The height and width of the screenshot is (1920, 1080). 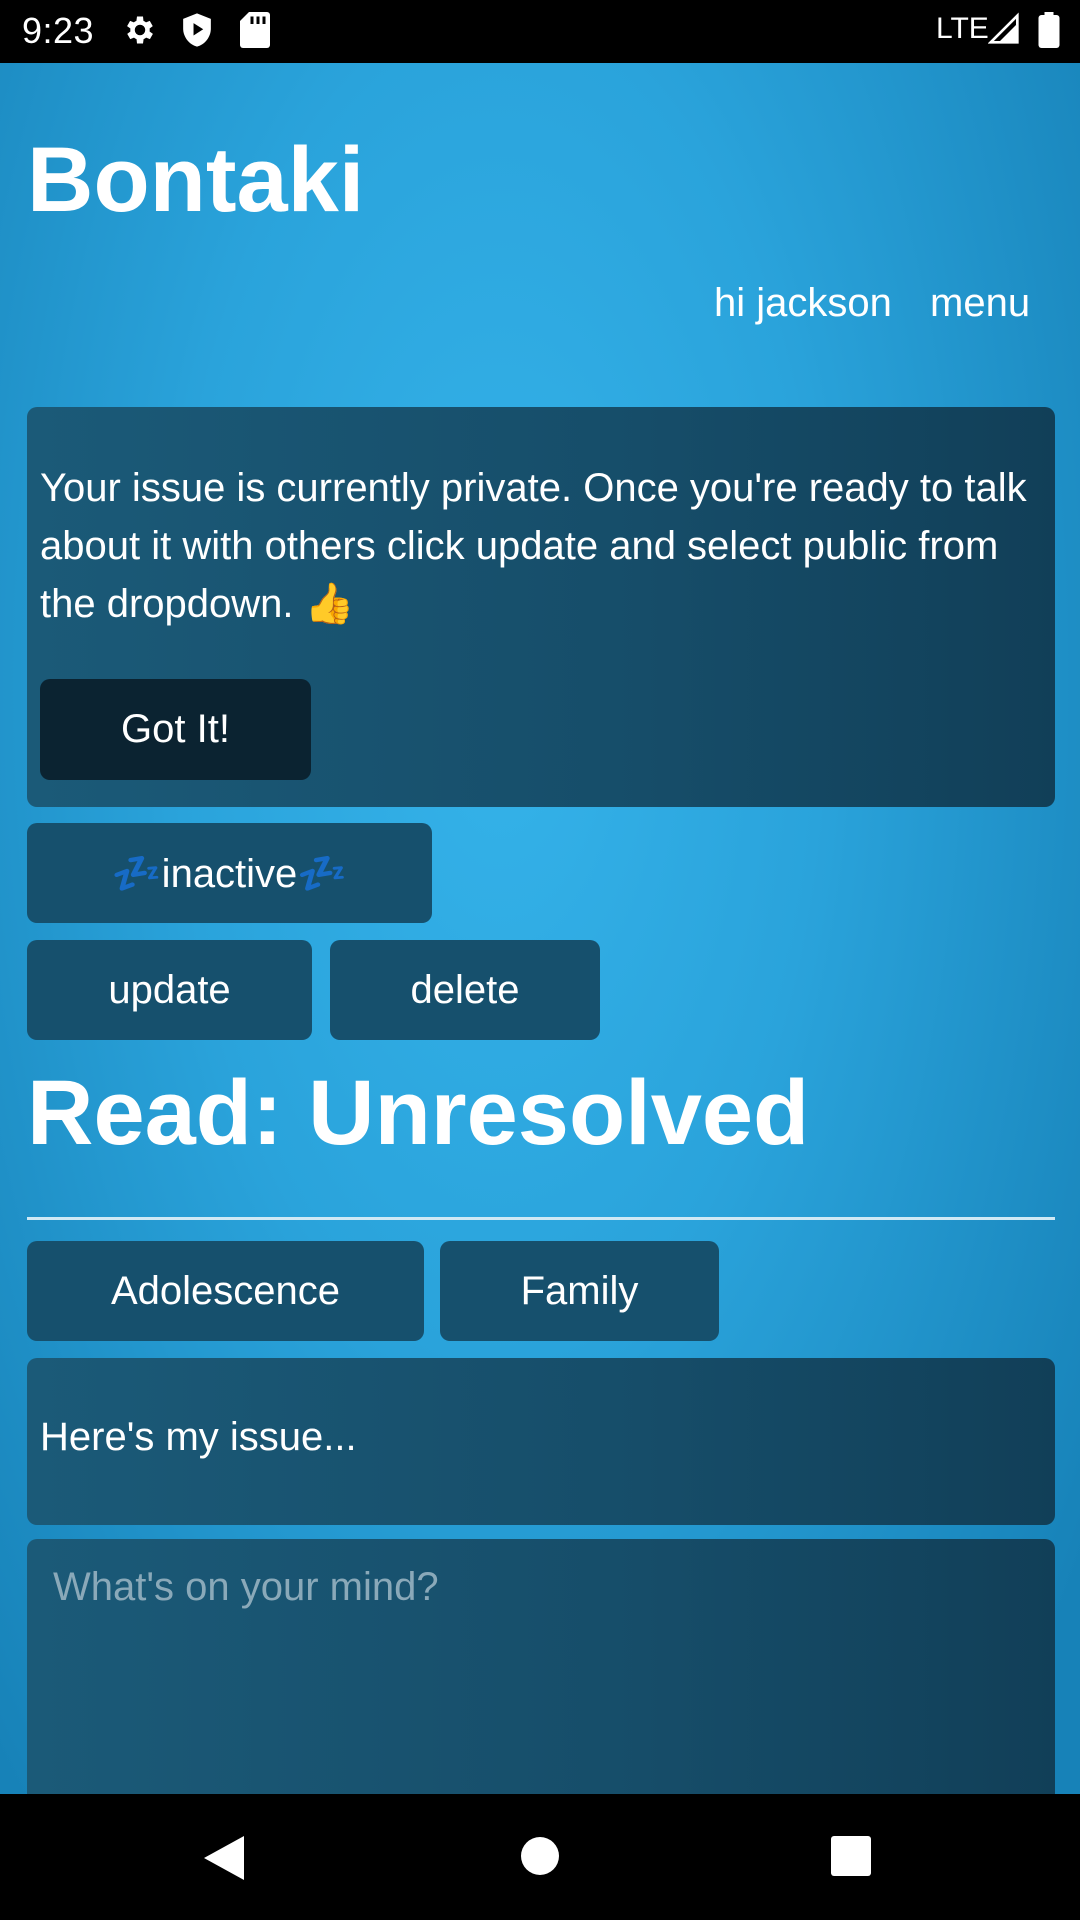 What do you see at coordinates (540, 31) in the screenshot?
I see `status-bar: 9:23 LTE` at bounding box center [540, 31].